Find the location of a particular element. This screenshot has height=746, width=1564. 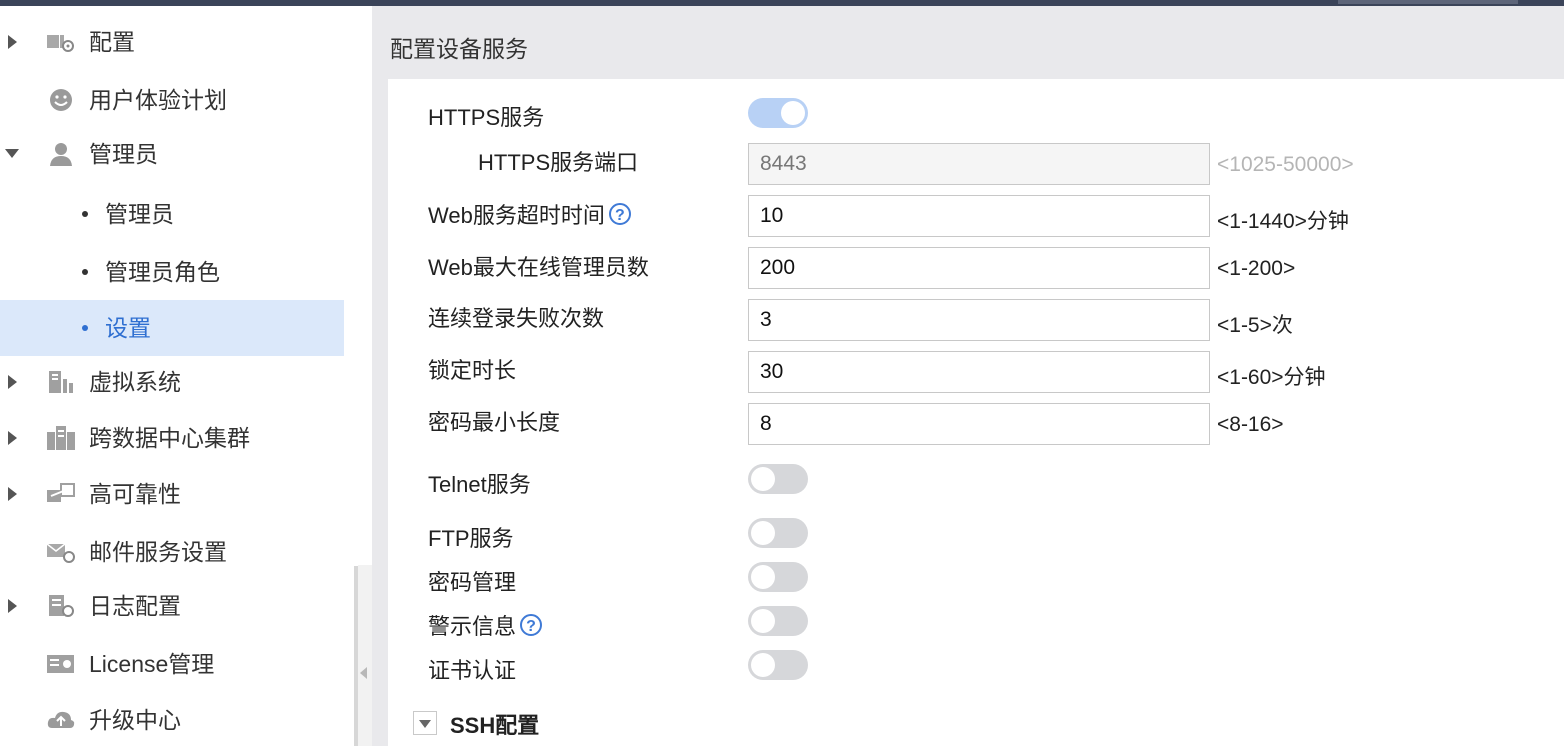

sidebar-subitem-settings: 设置 is located at coordinates (172, 328).